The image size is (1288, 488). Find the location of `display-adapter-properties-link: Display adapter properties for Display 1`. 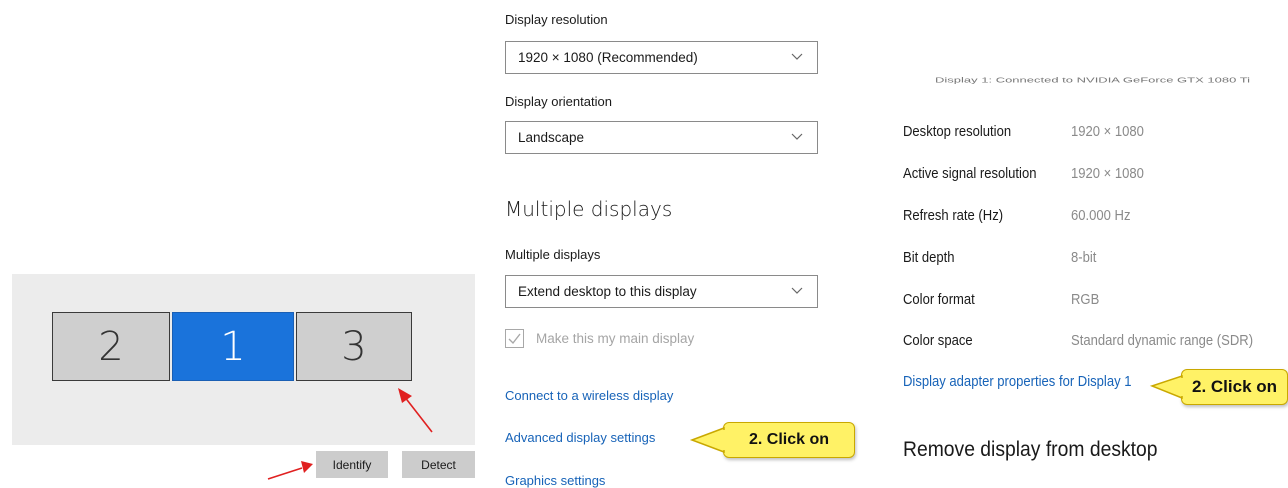

display-adapter-properties-link: Display adapter properties for Display 1 is located at coordinates (1017, 382).